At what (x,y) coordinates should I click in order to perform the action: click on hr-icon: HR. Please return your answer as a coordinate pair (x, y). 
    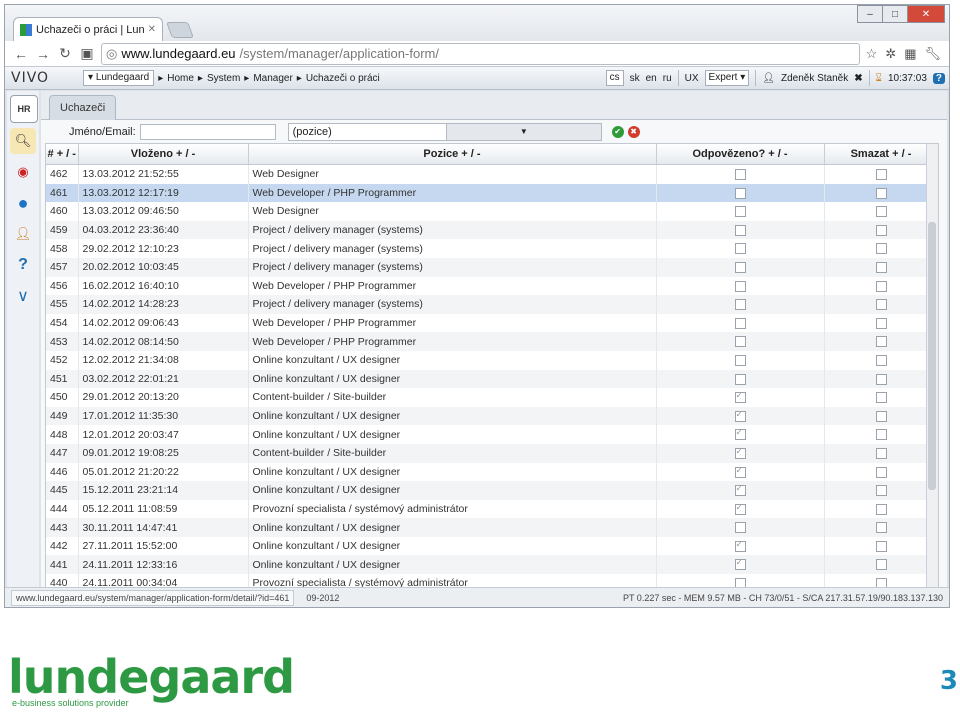
    Looking at the image, I should click on (24, 109).